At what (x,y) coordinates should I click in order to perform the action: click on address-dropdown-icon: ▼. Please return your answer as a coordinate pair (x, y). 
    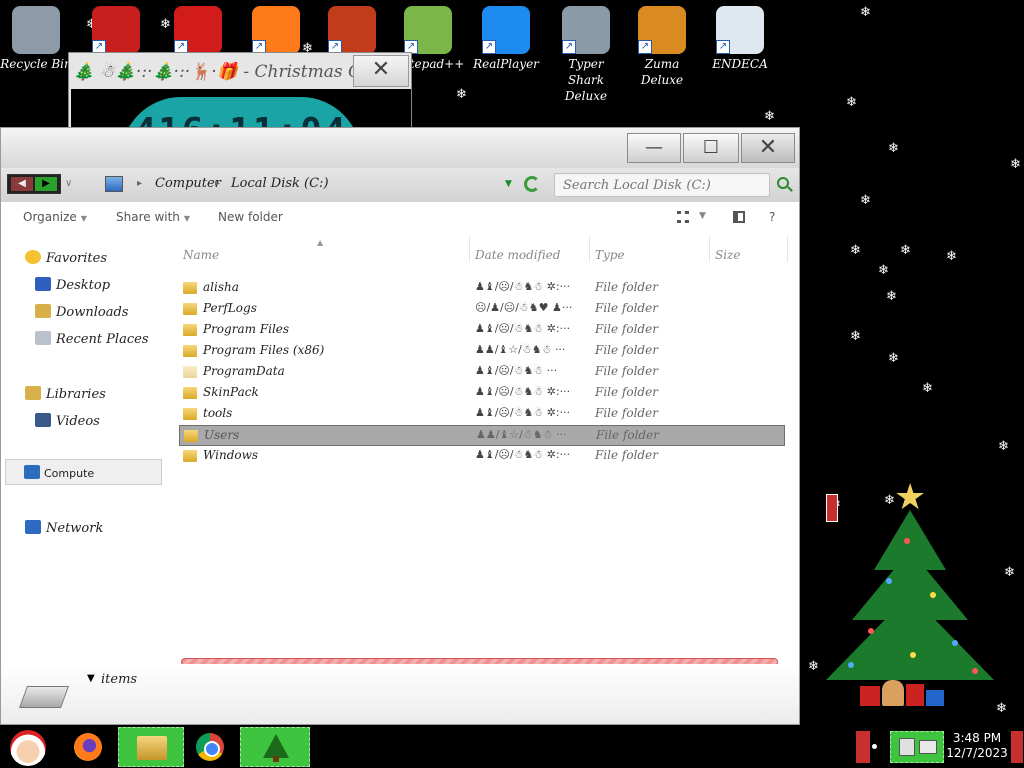
    Looking at the image, I should click on (508, 184).